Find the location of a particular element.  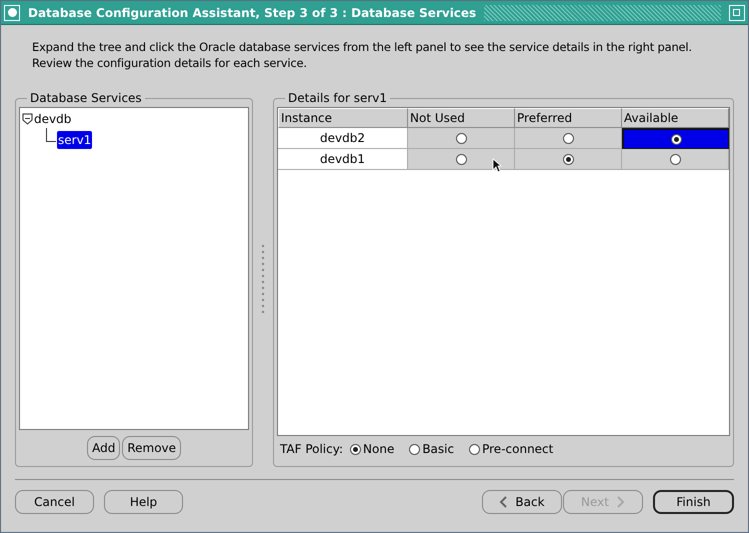

button: Back is located at coordinates (522, 502).